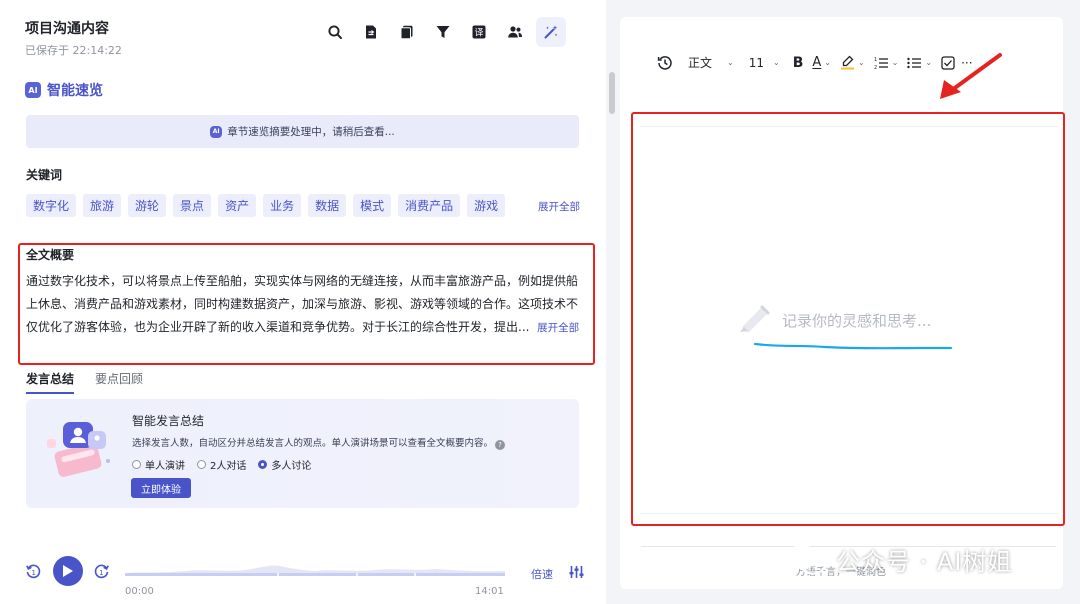 This screenshot has height=604, width=1080. I want to click on copy-icon, so click(407, 32).